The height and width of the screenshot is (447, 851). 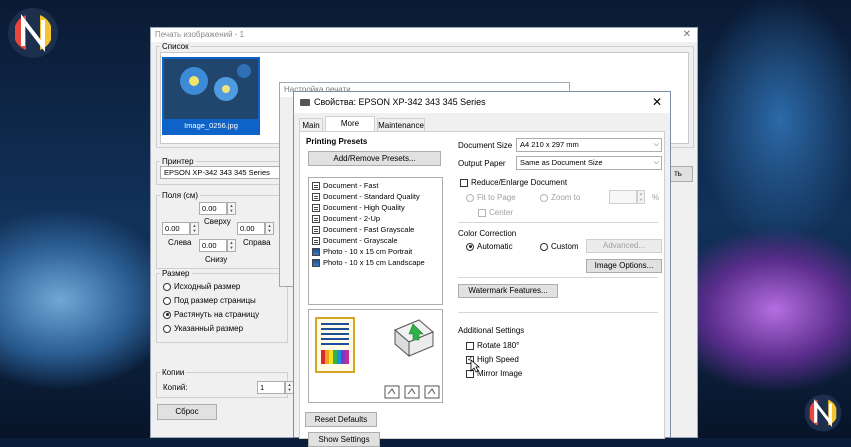 What do you see at coordinates (180, 195) in the screenshot?
I see `margins-legend: Поля (см)` at bounding box center [180, 195].